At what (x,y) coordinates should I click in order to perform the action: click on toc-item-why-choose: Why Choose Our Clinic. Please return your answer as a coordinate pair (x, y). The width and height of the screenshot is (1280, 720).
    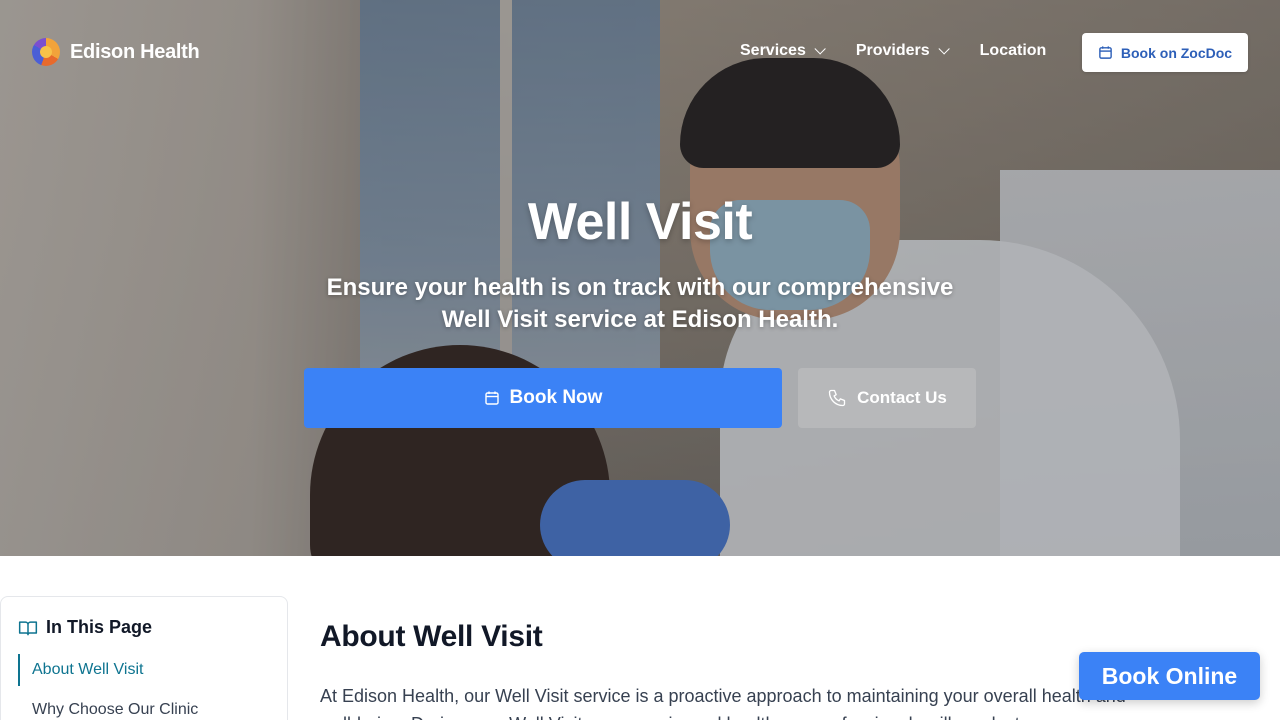
    Looking at the image, I should click on (115, 710).